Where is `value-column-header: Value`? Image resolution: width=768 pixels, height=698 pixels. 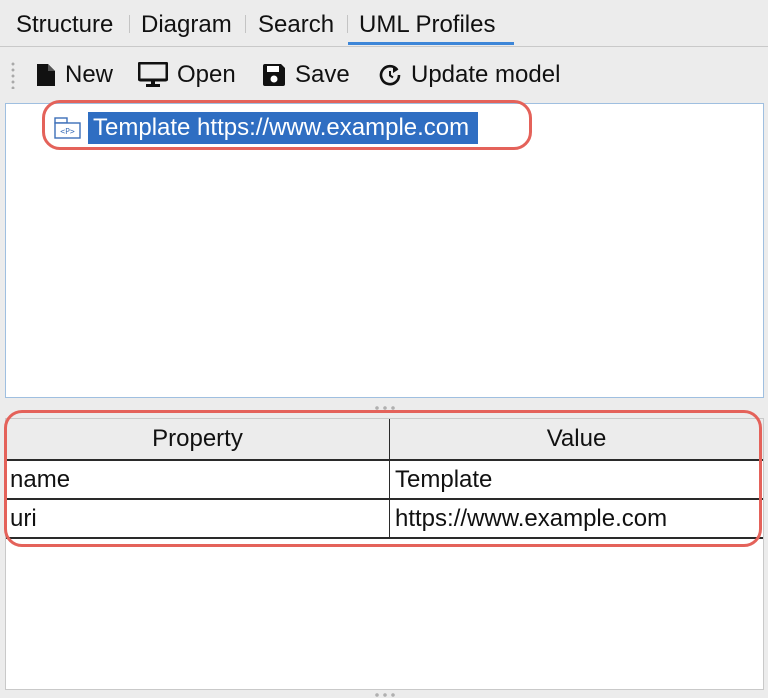
value-column-header: Value is located at coordinates (576, 440).